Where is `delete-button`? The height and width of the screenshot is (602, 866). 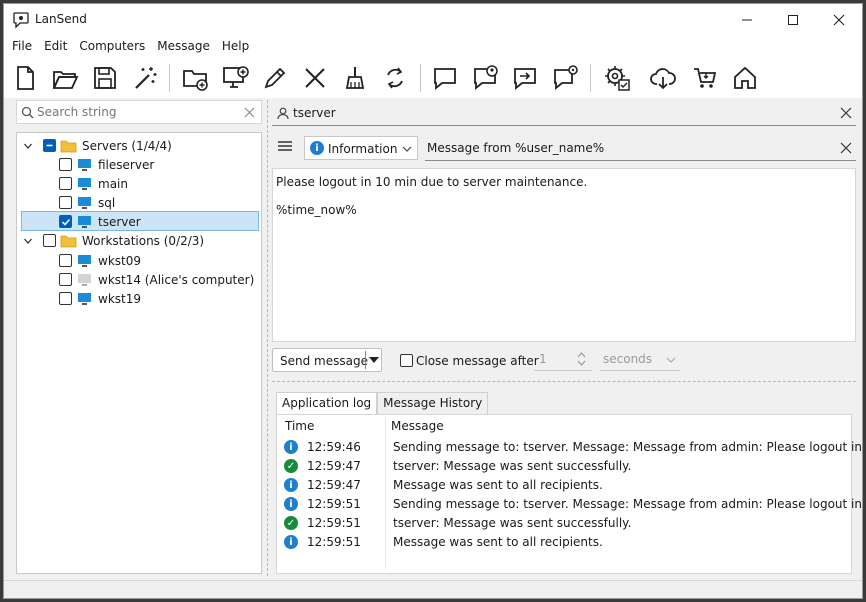
delete-button is located at coordinates (315, 78).